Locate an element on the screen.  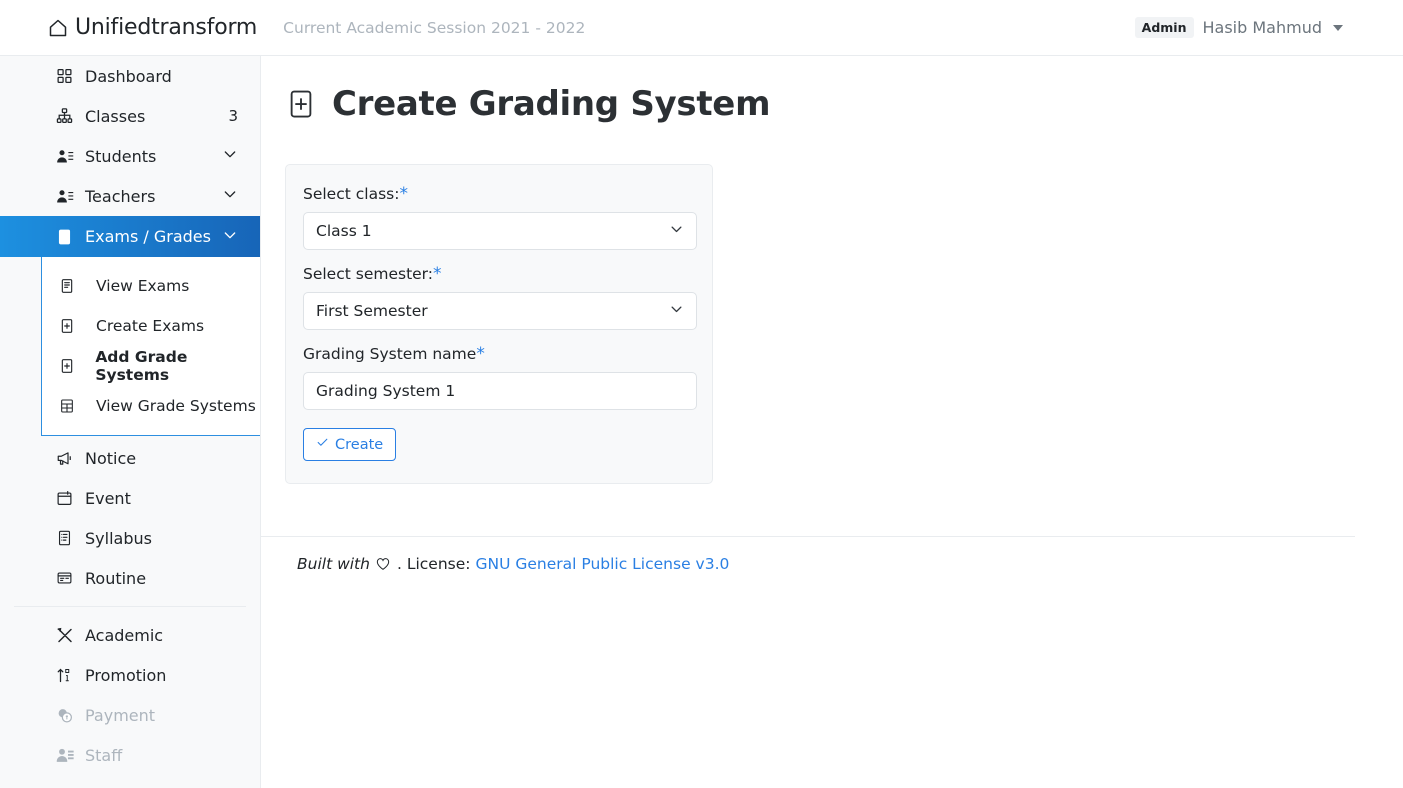
megaphone-icon is located at coordinates (64, 458).